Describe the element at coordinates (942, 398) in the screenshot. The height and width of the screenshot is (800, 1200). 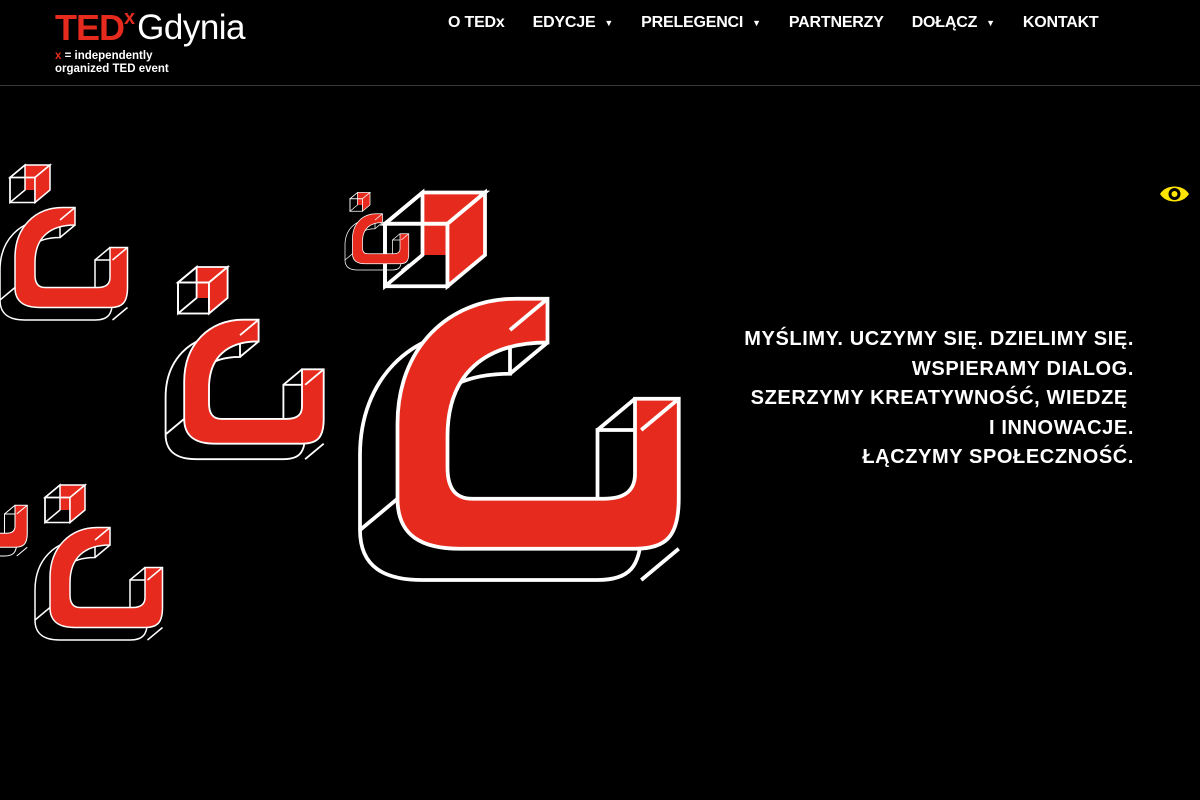
I see `tagline-line: SZERZYMY KREATYWNOŚĆ, WIEDZĘ` at that location.